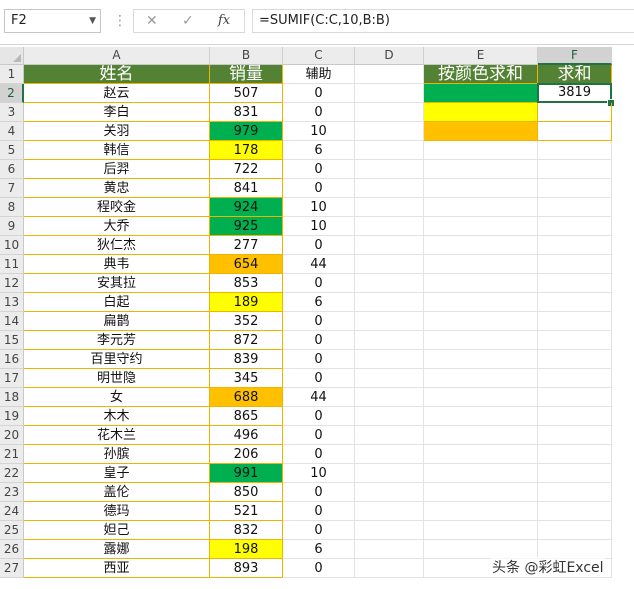  I want to click on sales-cell: 893, so click(246, 568).